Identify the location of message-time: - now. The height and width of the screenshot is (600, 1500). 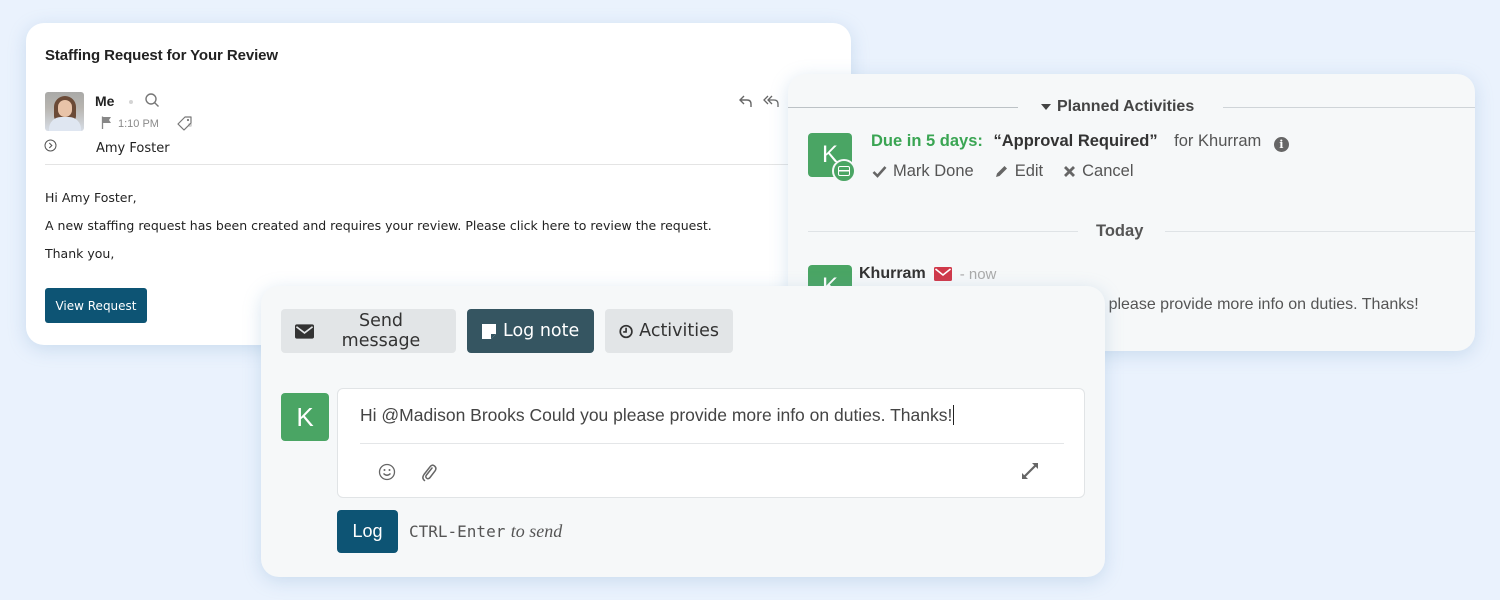
(978, 274).